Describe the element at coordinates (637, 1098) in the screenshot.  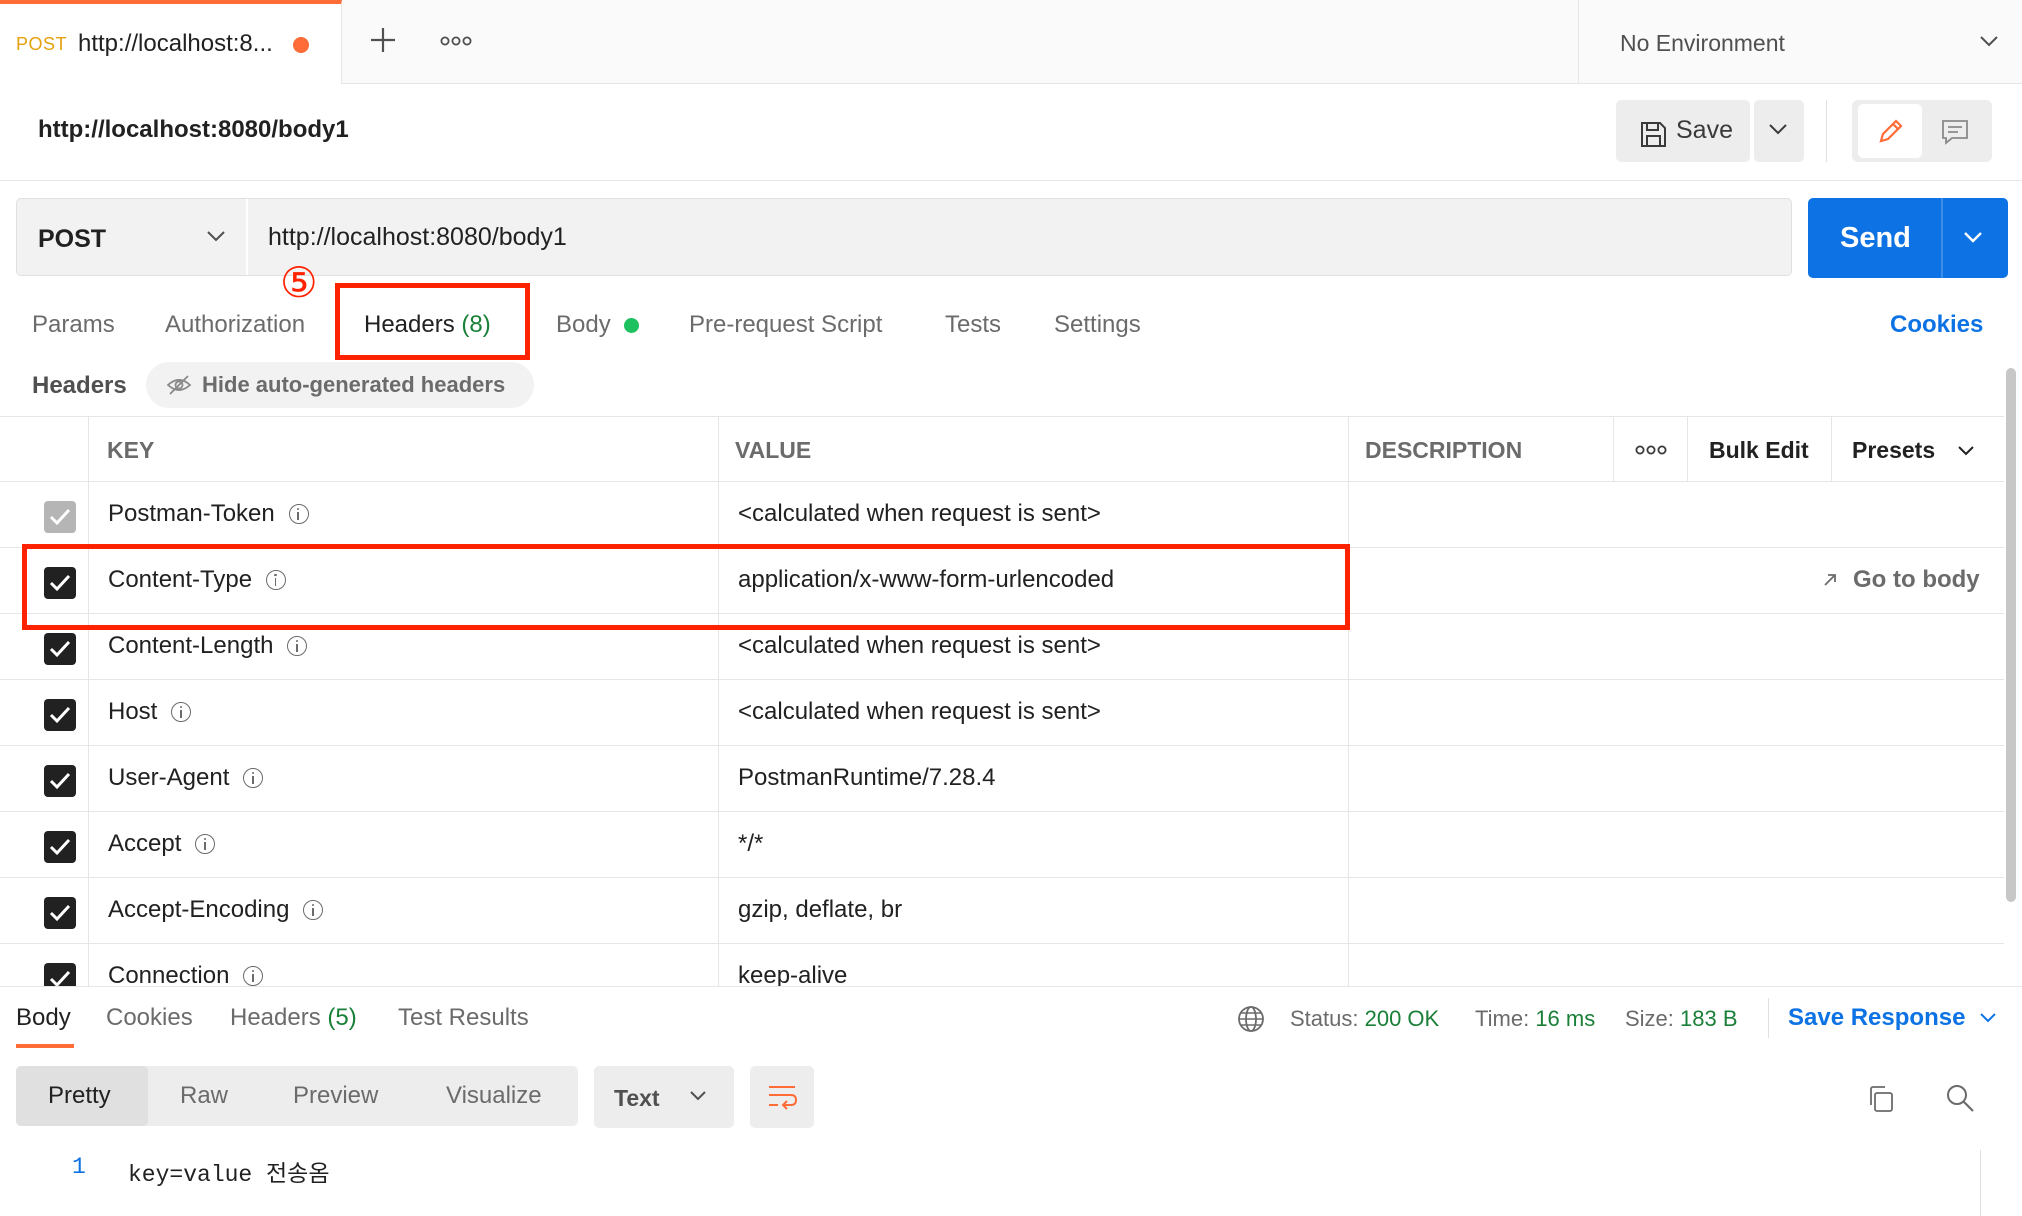
I see `content-type-label: Text` at that location.